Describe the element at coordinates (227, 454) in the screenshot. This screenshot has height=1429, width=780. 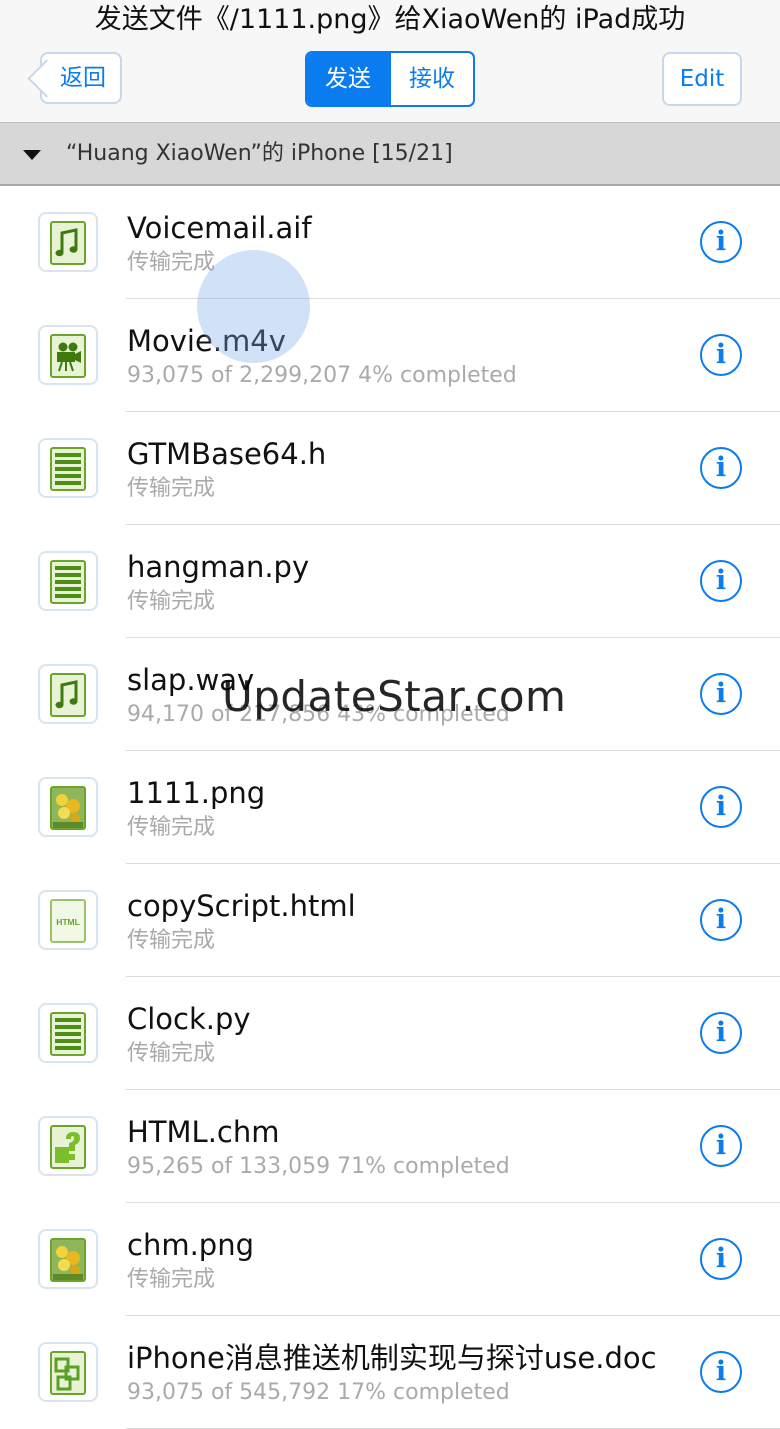
I see `file-name: GTMBase64.h` at that location.